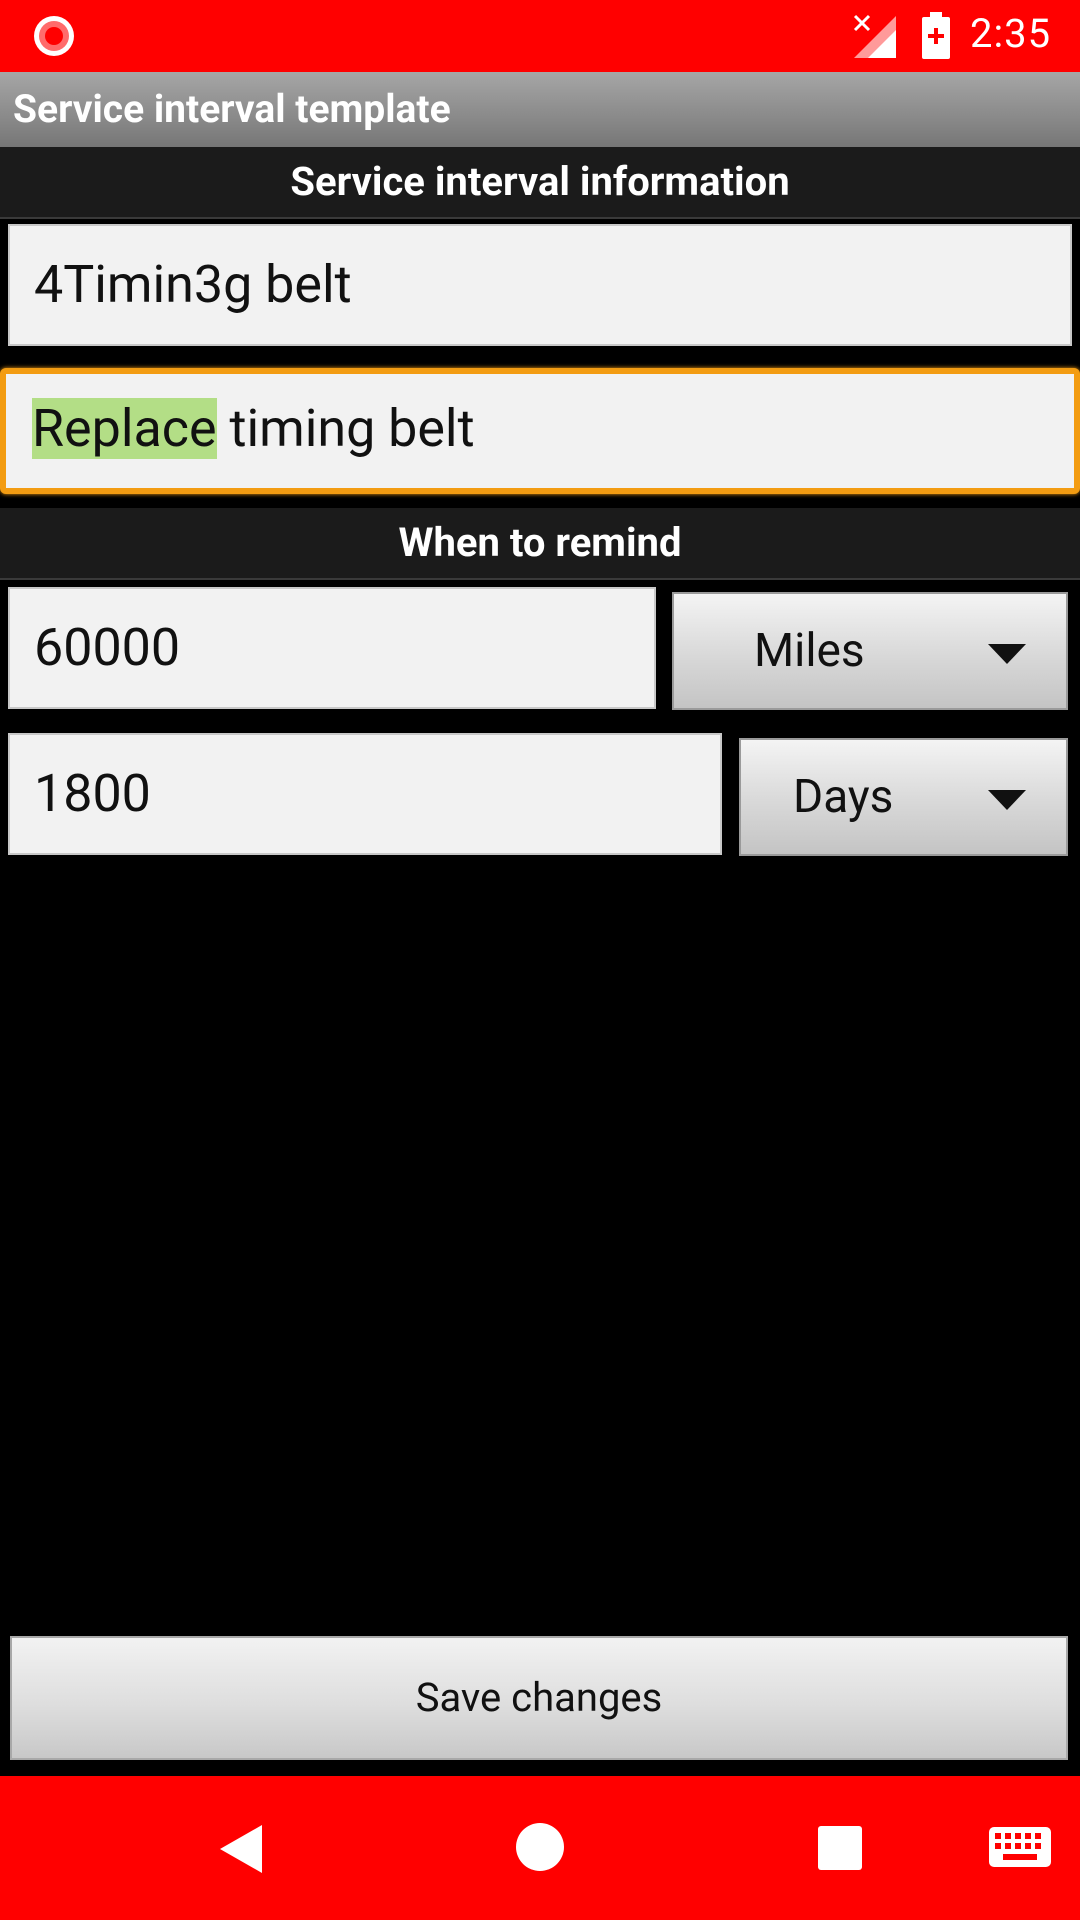 The image size is (1080, 1920). I want to click on distance-unit-dropdown: Miles, so click(870, 651).